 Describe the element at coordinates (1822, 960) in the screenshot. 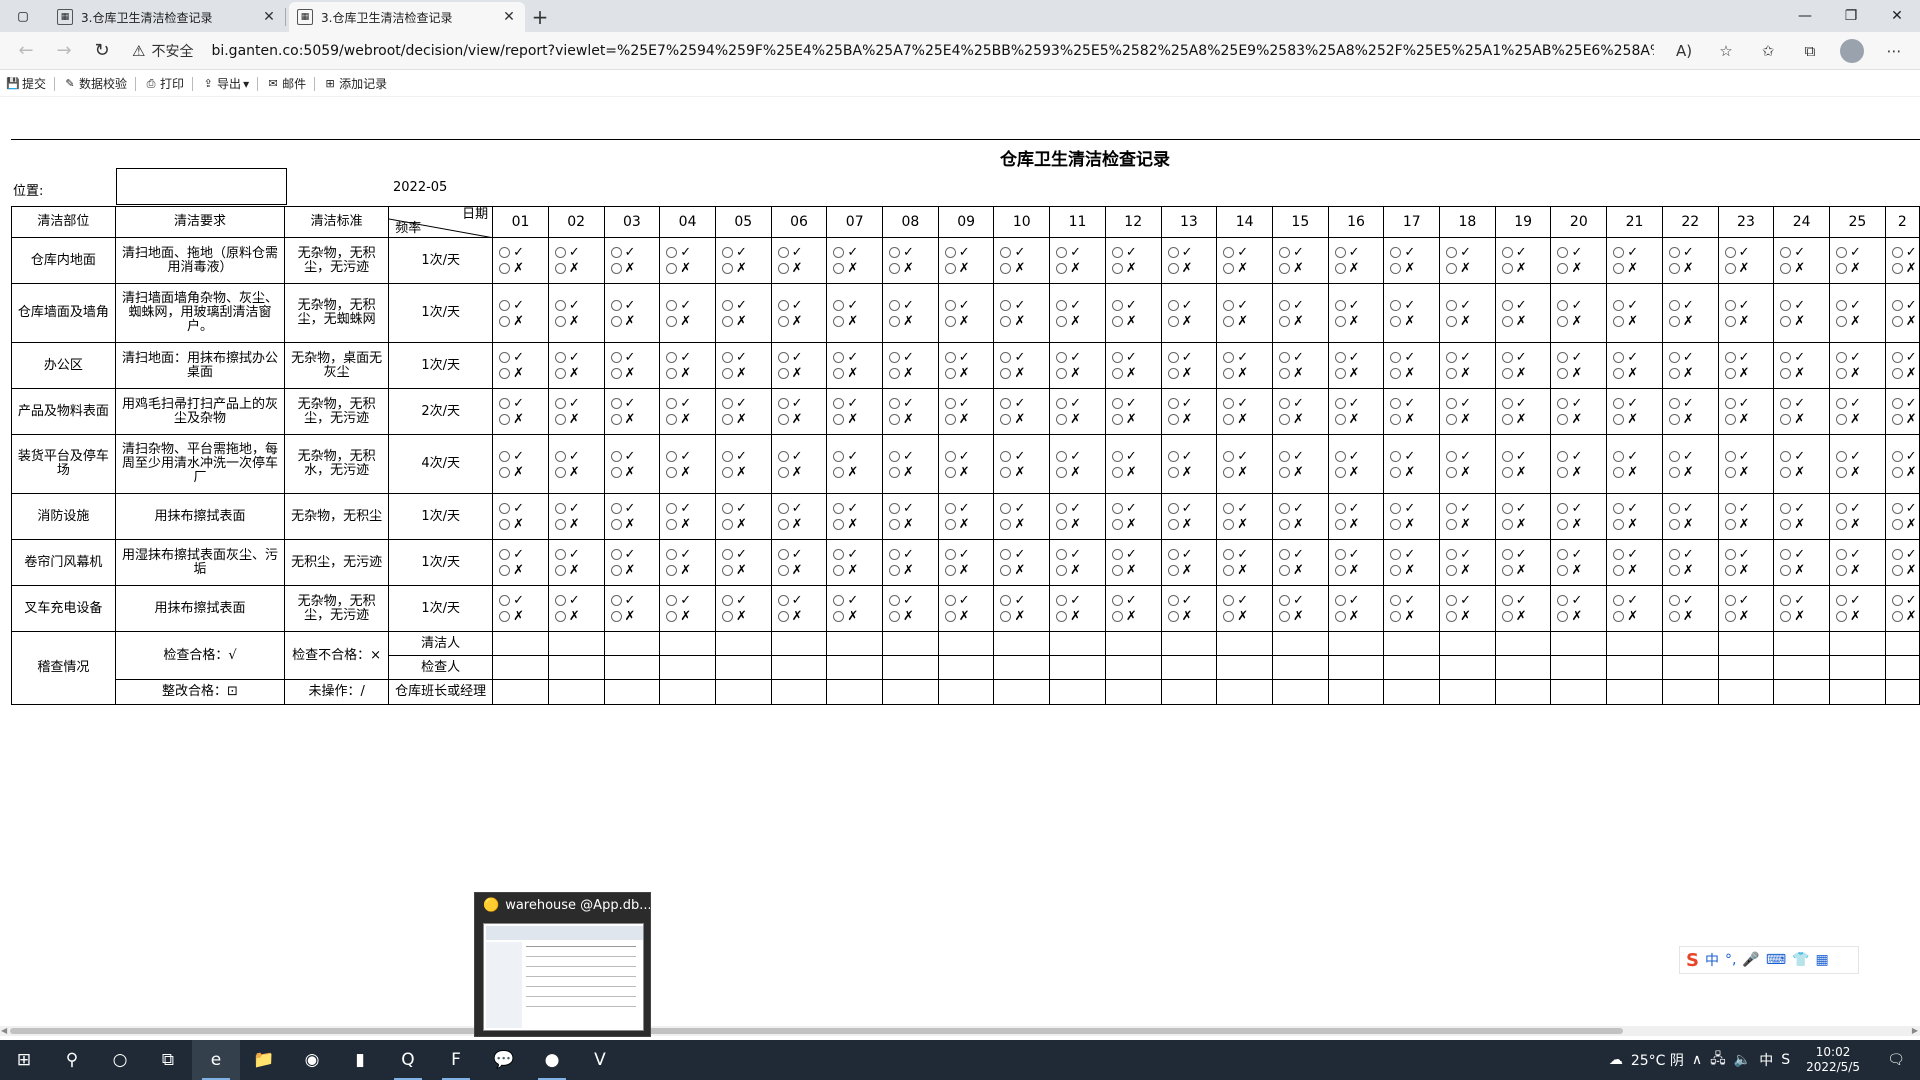

I see `toolbox-icon: ▦` at that location.